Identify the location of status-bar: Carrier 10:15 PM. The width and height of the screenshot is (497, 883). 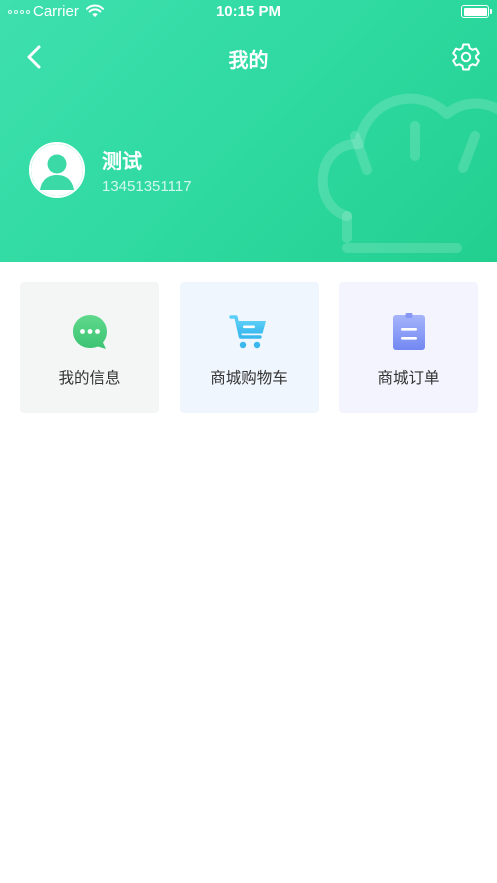
(248, 13).